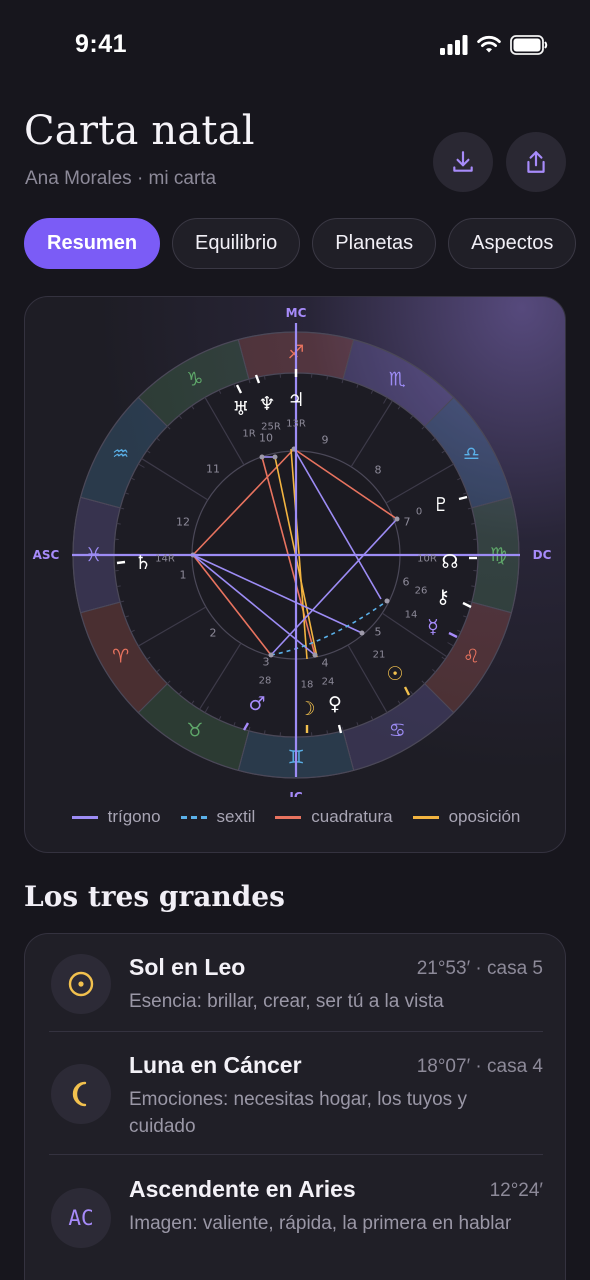 The width and height of the screenshot is (590, 1280). I want to click on house-number: 4, so click(325, 663).